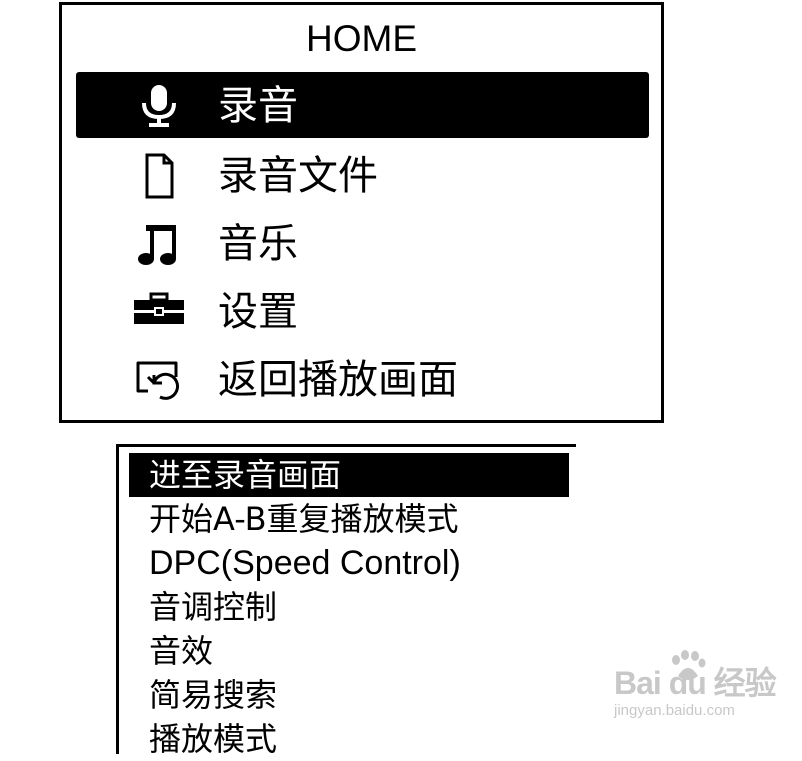  Describe the element at coordinates (305, 563) in the screenshot. I see `option-item-label: DPC(Speed Control)` at that location.